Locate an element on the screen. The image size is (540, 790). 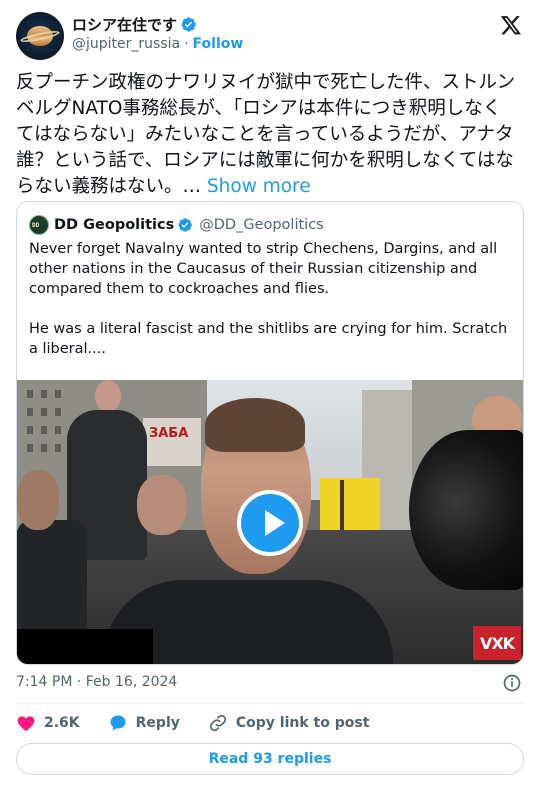
like-button: 2.6K is located at coordinates (48, 723).